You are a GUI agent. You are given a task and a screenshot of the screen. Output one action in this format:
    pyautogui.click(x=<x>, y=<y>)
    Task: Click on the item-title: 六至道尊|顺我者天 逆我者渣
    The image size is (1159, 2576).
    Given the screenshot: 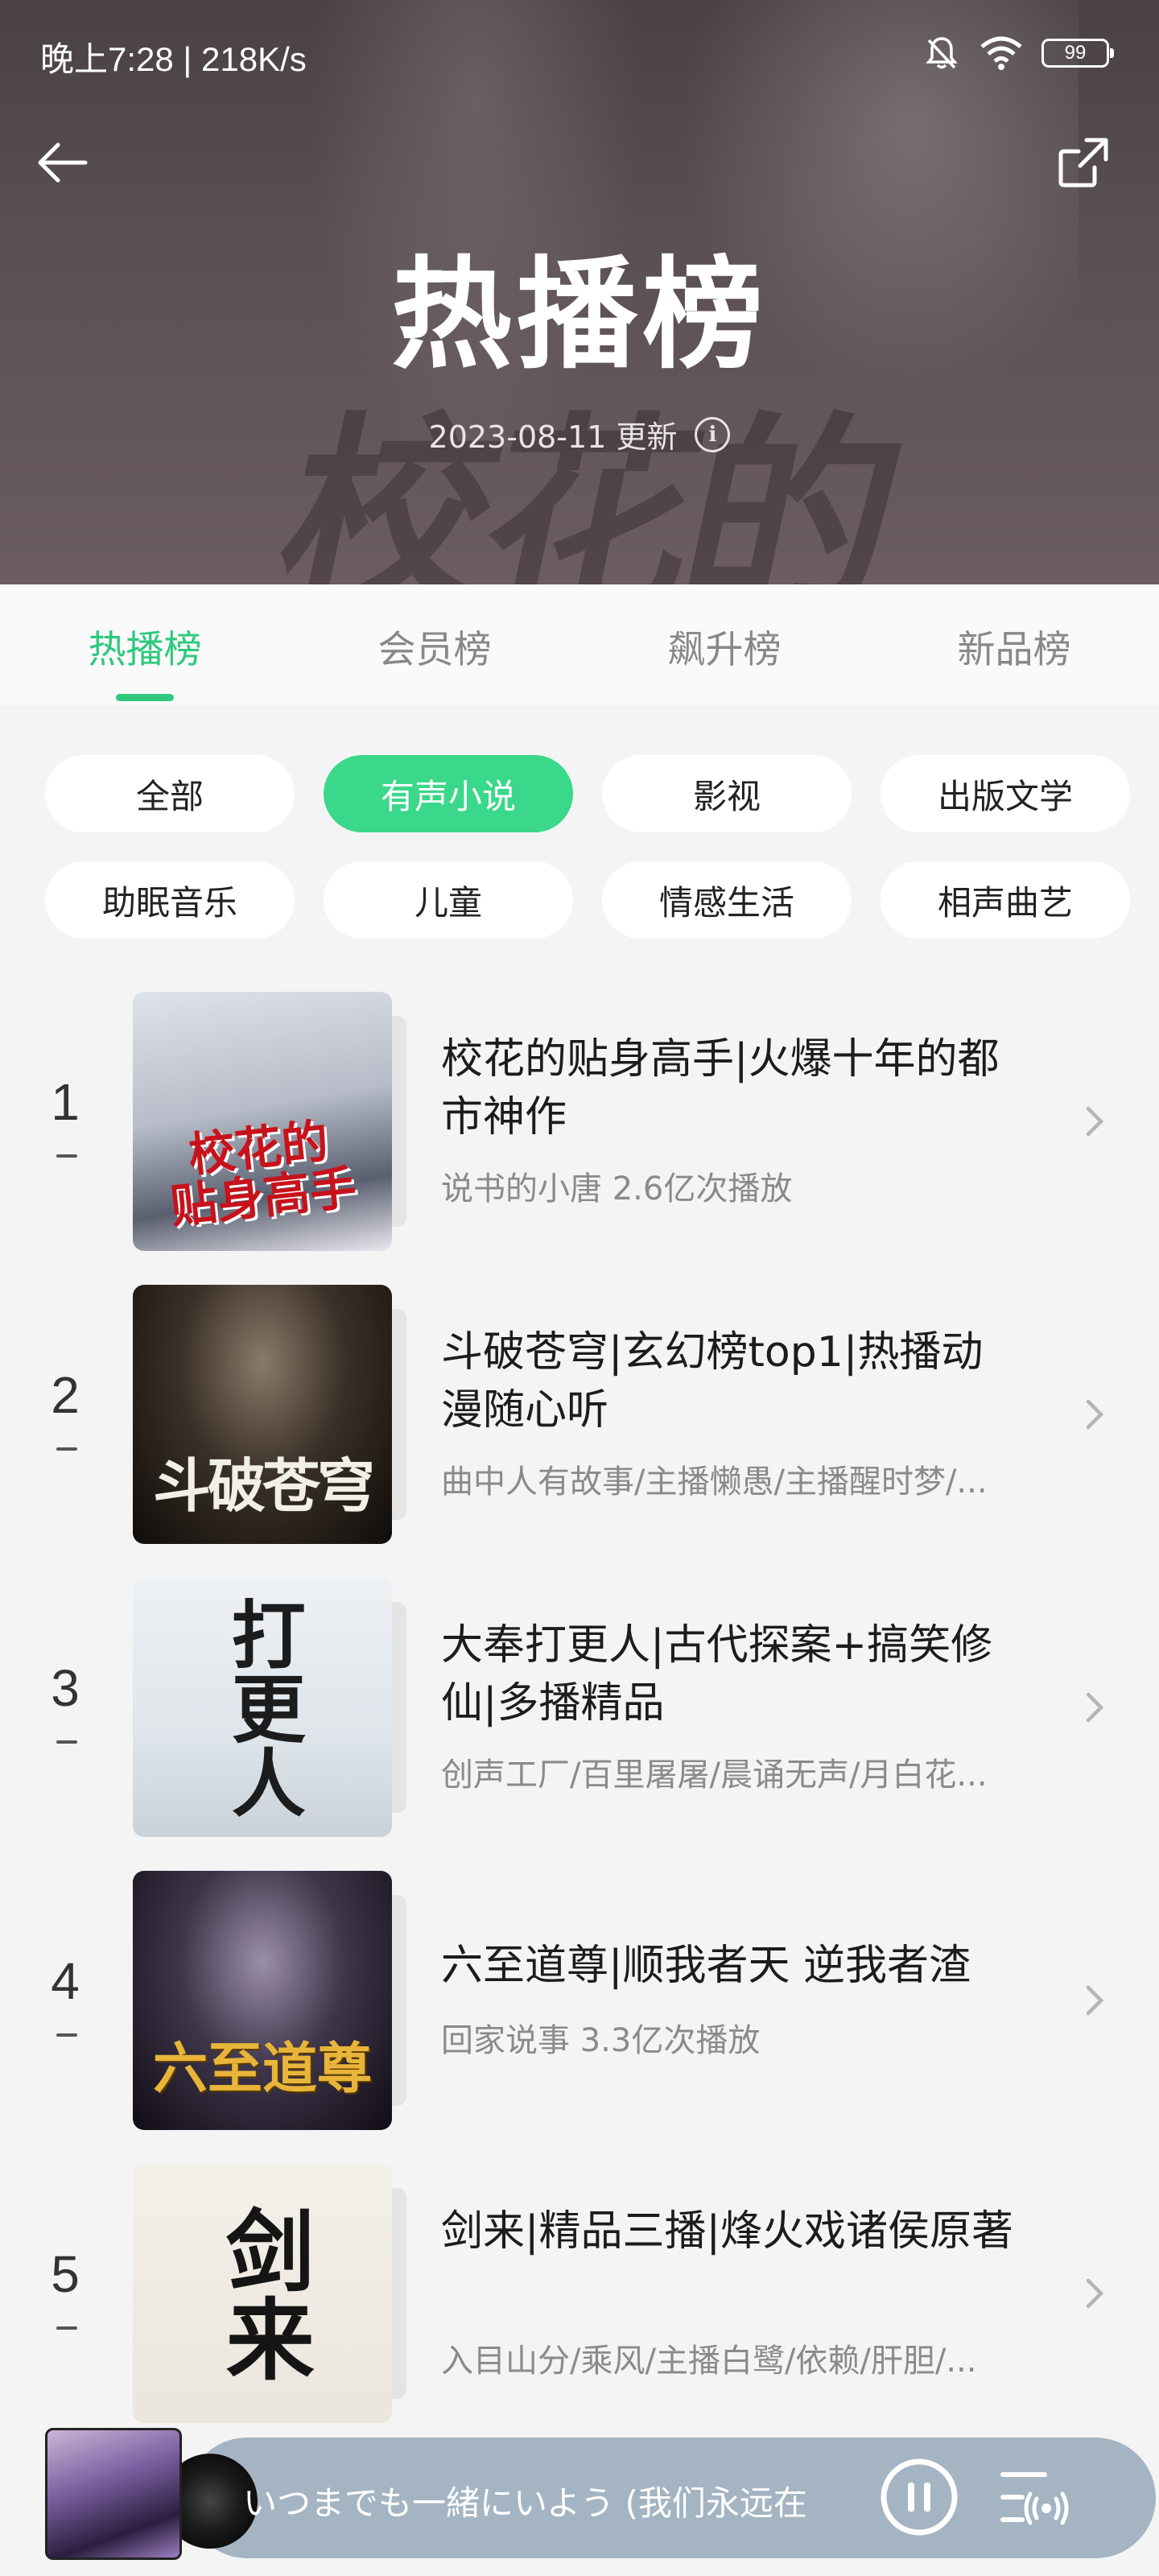 What is the action you would take?
    pyautogui.click(x=706, y=1966)
    